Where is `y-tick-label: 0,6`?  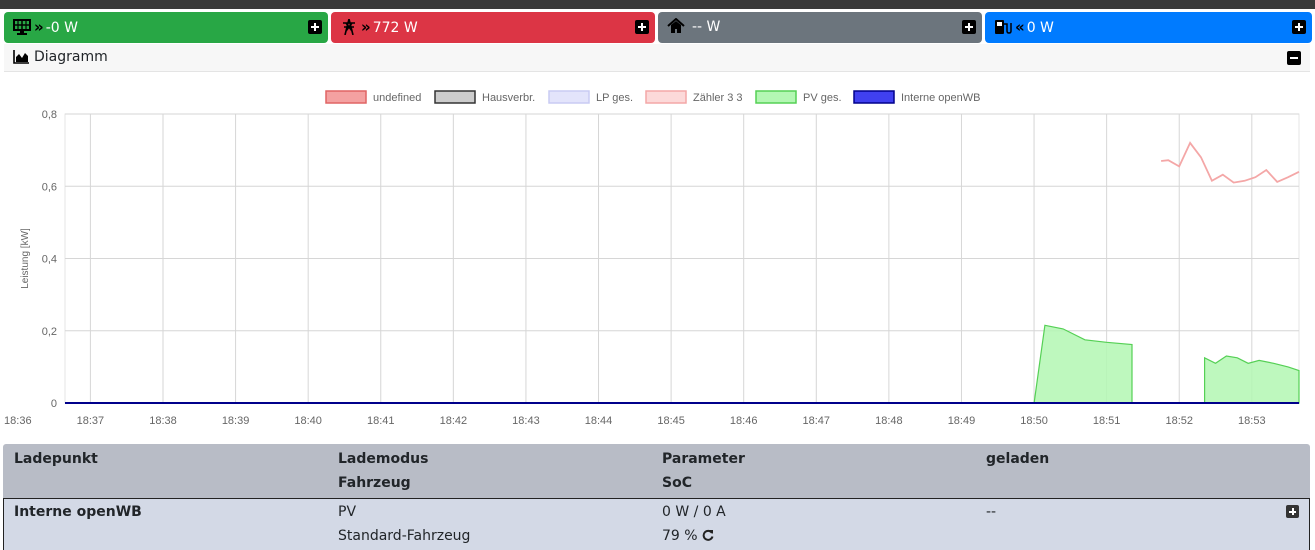 y-tick-label: 0,6 is located at coordinates (49, 187).